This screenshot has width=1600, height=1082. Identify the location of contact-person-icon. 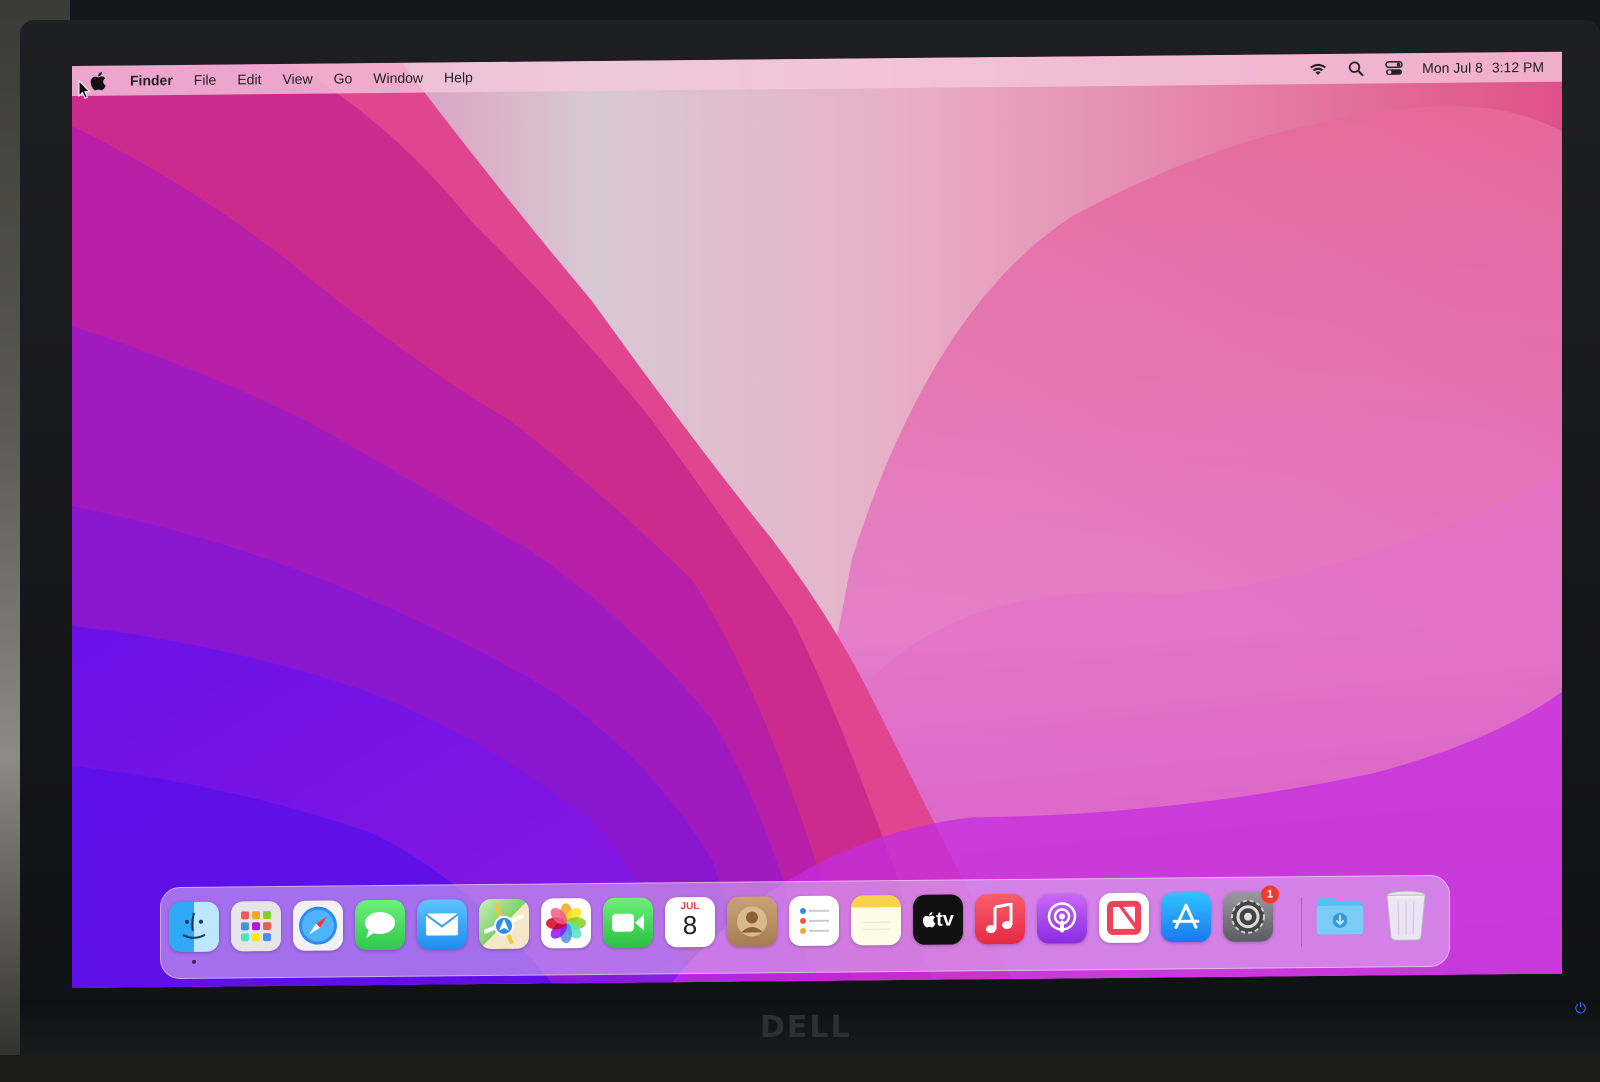
(752, 921).